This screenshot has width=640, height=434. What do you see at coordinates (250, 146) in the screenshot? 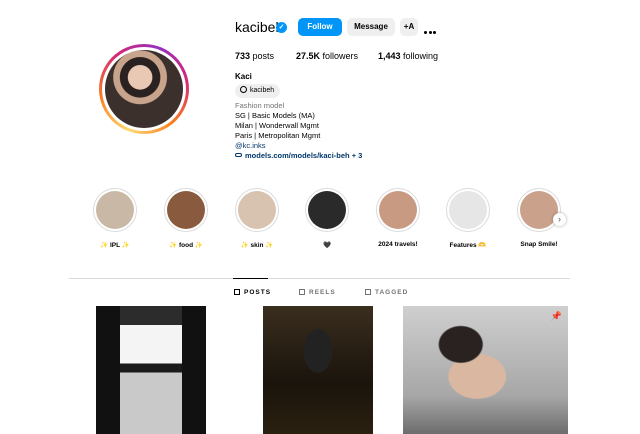
I see `bio-mention-link: @kc.inks` at bounding box center [250, 146].